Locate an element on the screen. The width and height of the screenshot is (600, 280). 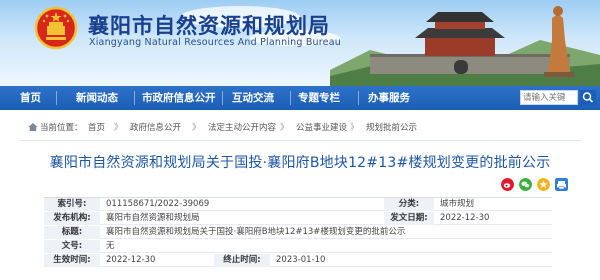
effective-date-label: 生效时间: is located at coordinates (72, 260).